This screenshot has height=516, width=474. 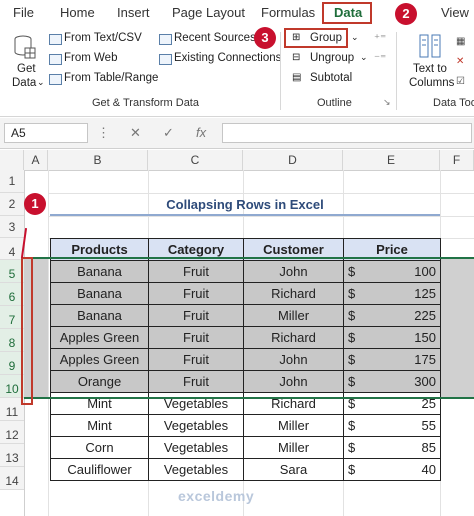 I want to click on recent-sources-button: Recent Sources, so click(x=215, y=38).